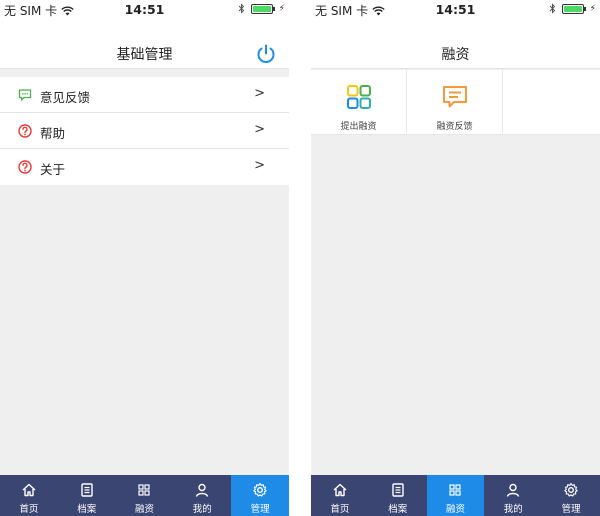  Describe the element at coordinates (359, 97) in the screenshot. I see `apps-icon` at that location.